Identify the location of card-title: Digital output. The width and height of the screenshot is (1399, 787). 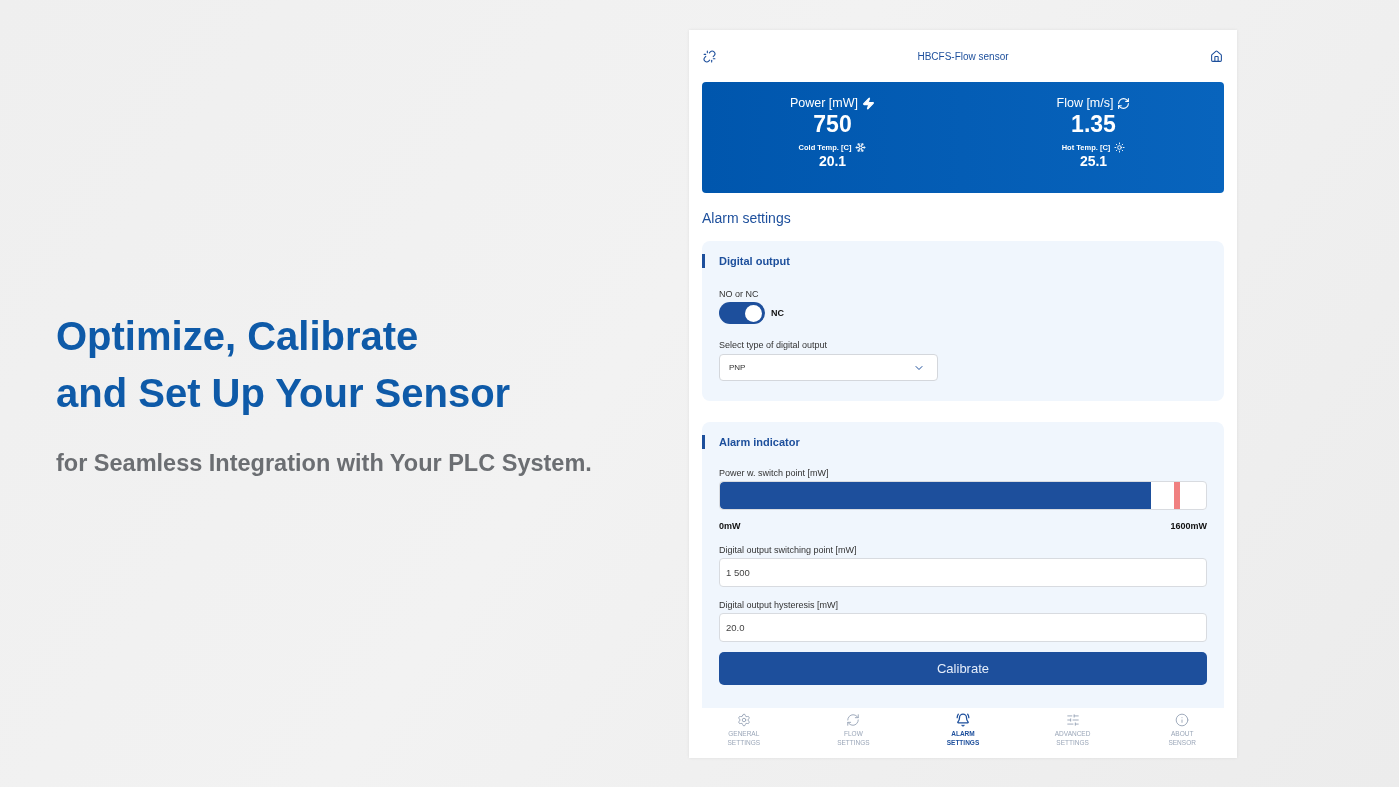
(954, 261).